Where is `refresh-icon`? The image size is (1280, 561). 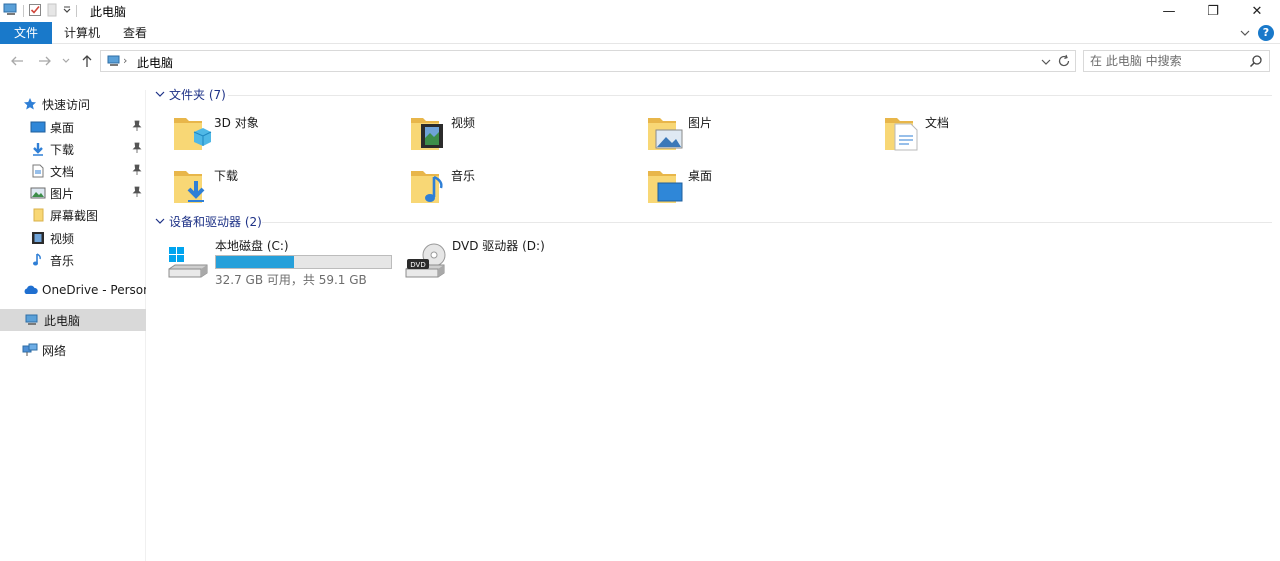
refresh-icon is located at coordinates (1064, 63).